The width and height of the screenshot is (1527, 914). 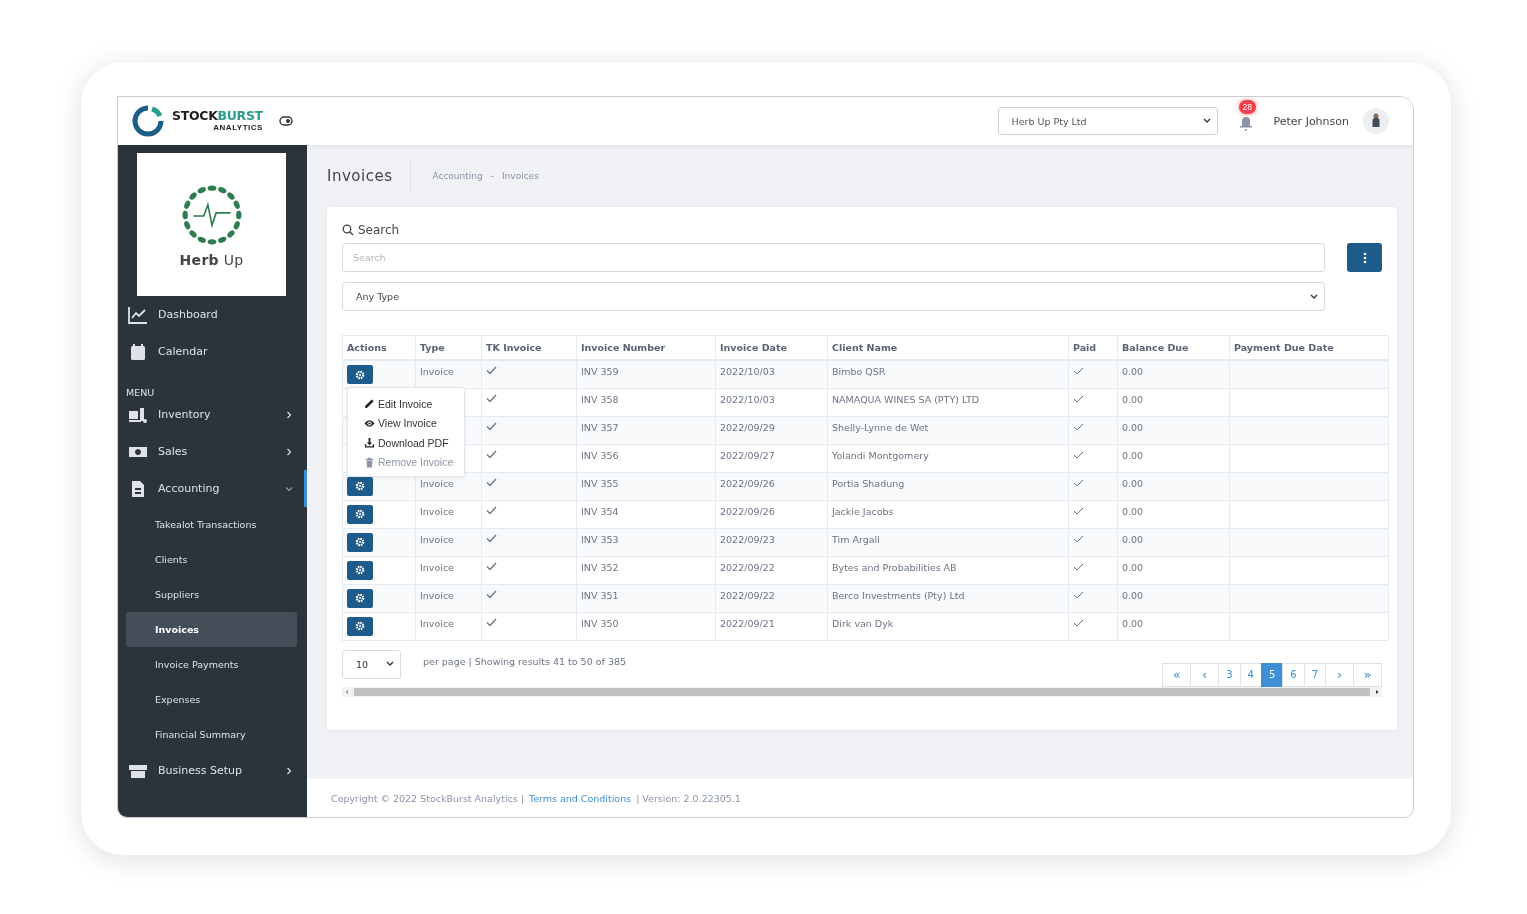 I want to click on toggle-icon, so click(x=285, y=121).